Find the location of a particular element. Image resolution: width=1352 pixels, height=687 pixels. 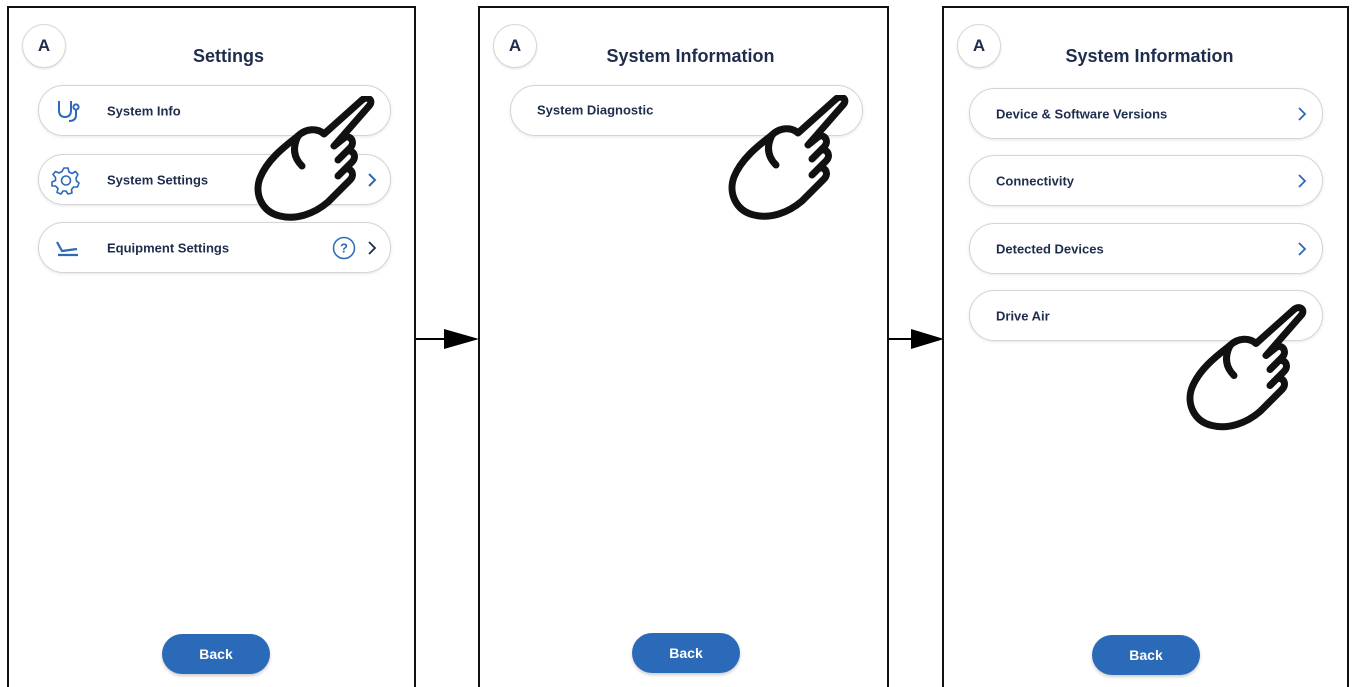

equipment-settings-button: Equipment Settings ? is located at coordinates (214, 247).